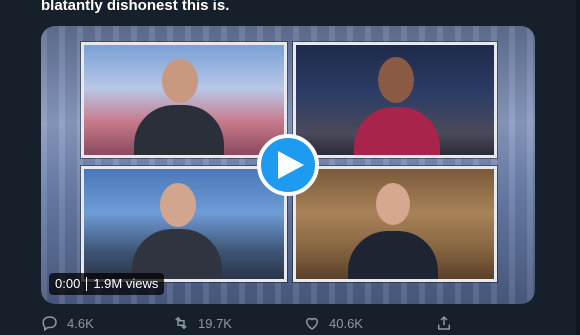 The width and height of the screenshot is (580, 335). I want to click on video-tile-bottom-right, so click(395, 224).